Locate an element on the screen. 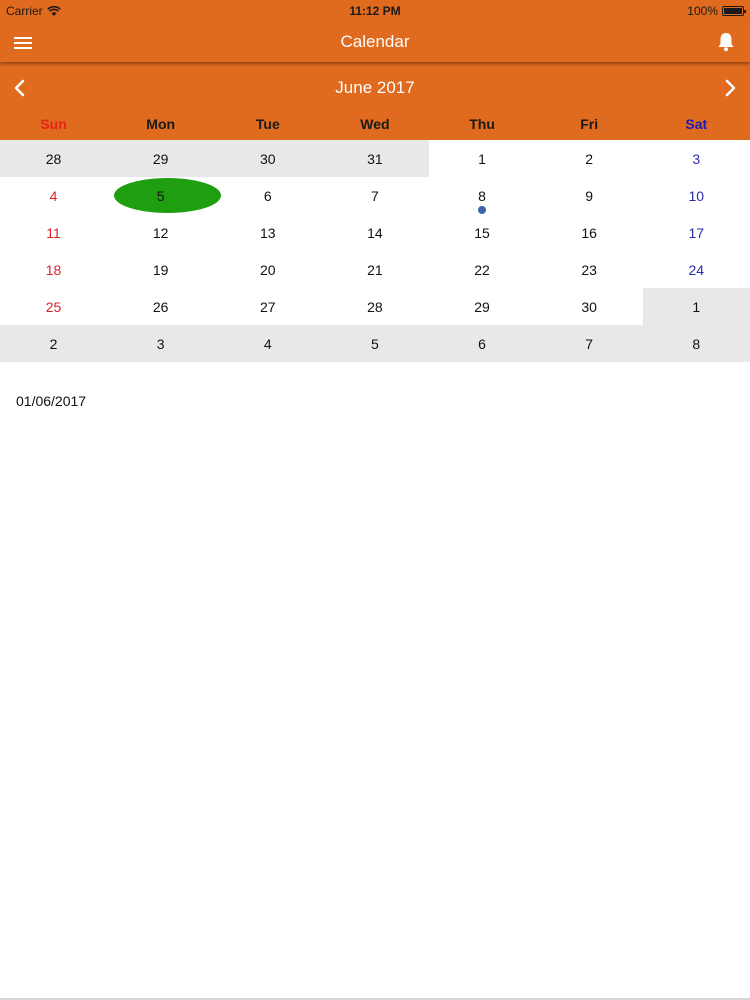 The width and height of the screenshot is (750, 1000). event-dot is located at coordinates (482, 210).